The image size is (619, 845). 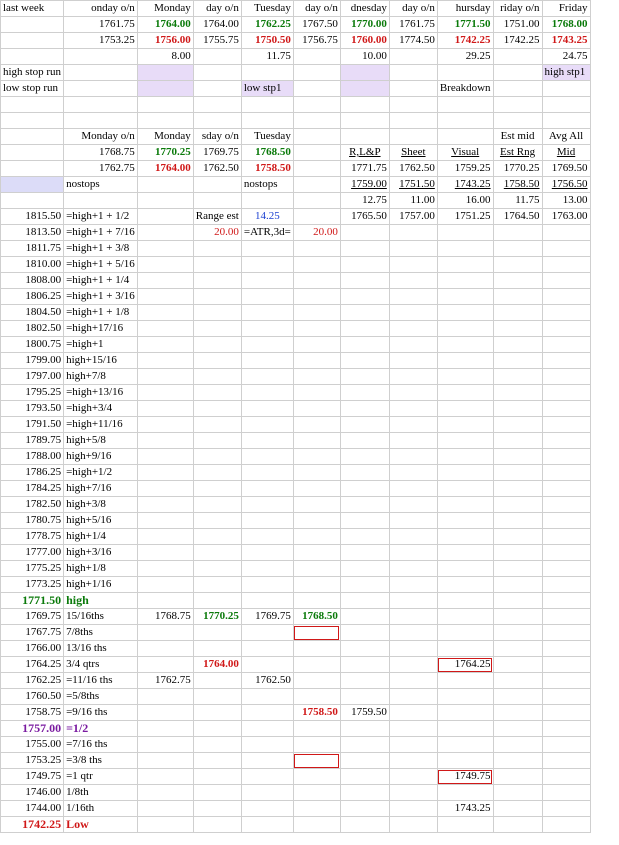 I want to click on level-label: =3/8 ths, so click(x=100, y=760).